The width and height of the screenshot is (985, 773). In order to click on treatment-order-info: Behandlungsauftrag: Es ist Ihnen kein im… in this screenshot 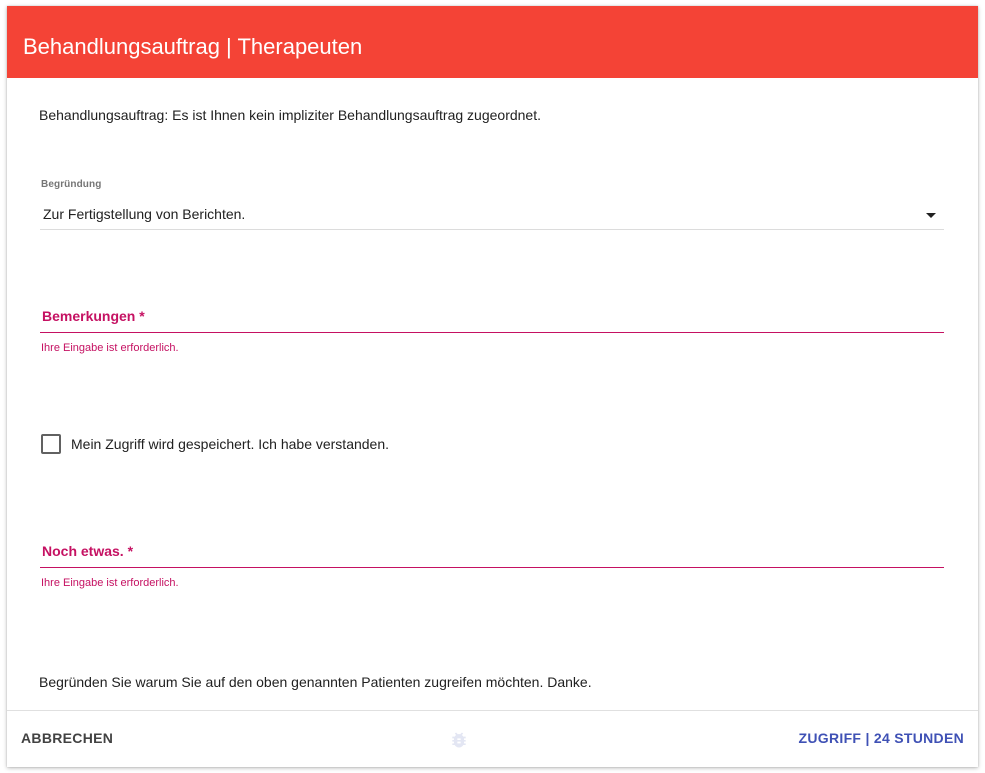, I will do `click(290, 115)`.